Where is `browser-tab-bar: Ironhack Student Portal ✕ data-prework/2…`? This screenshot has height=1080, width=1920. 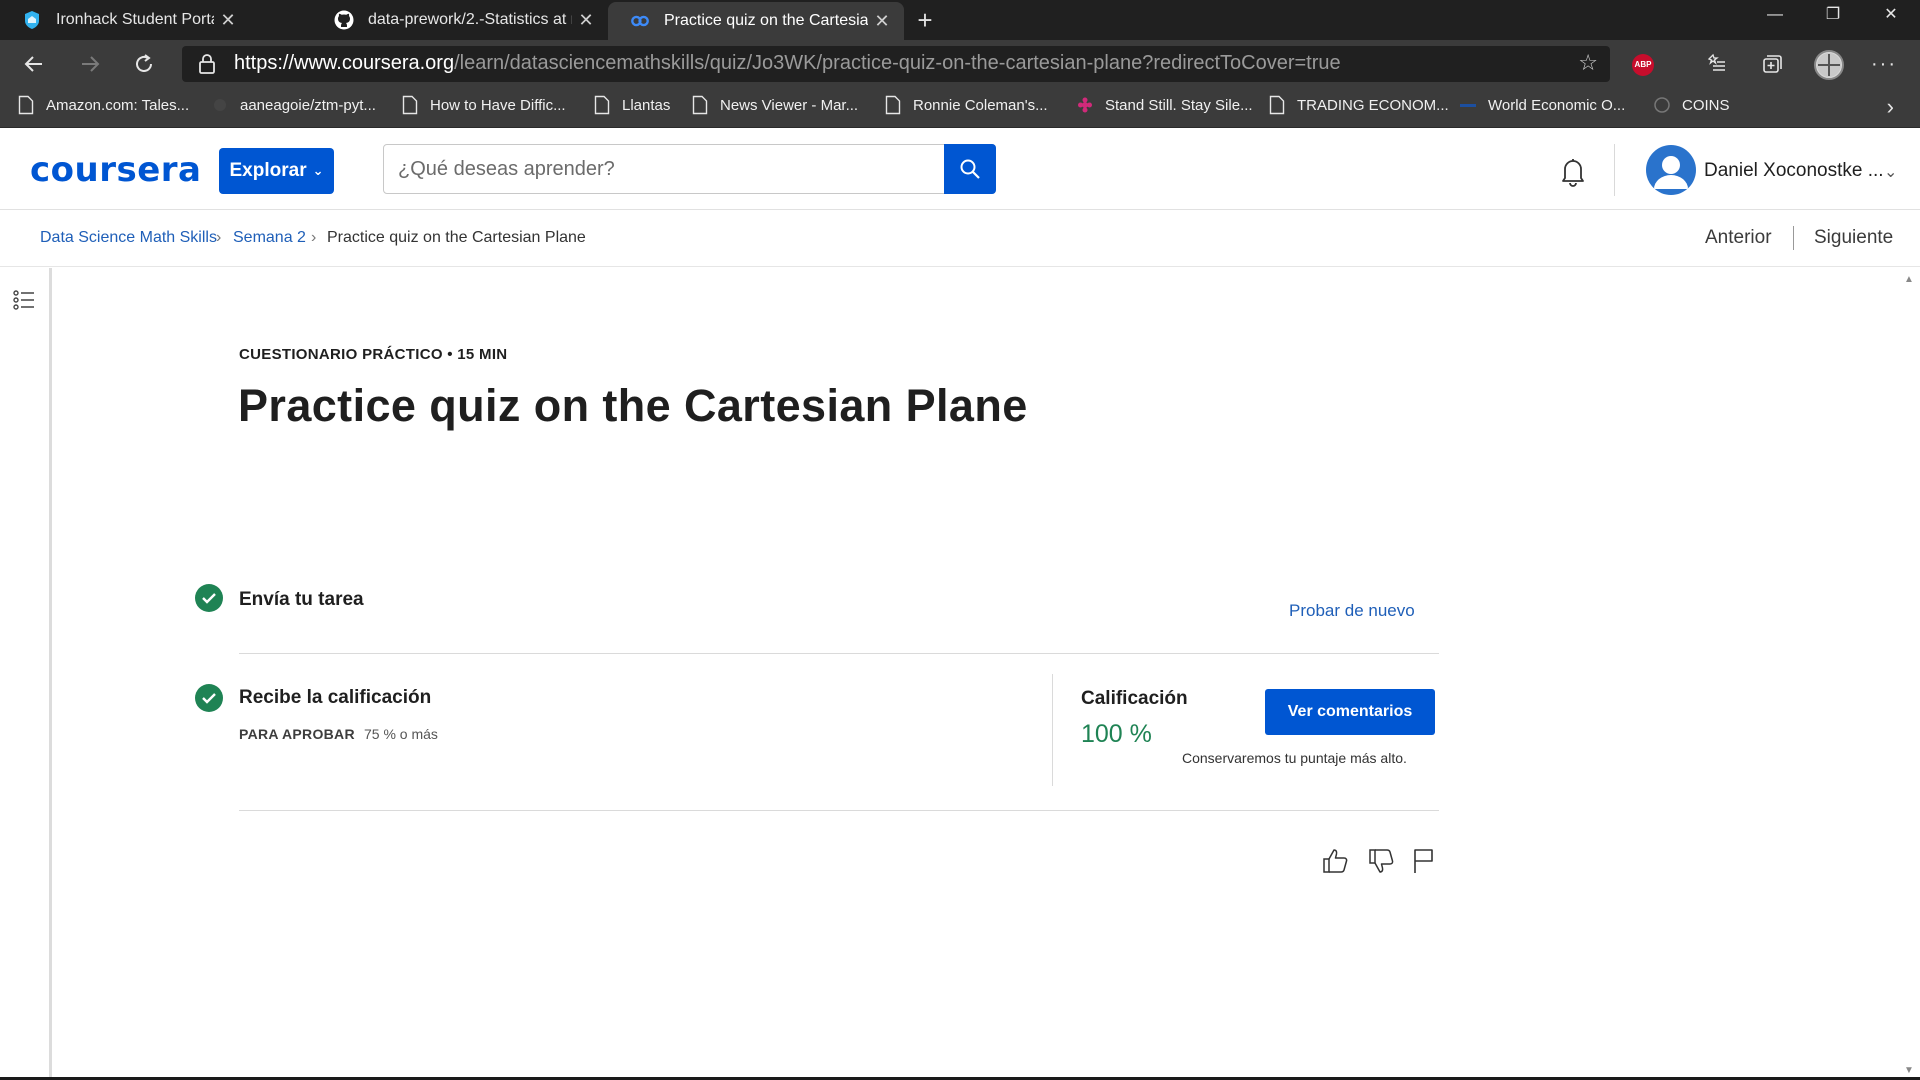
browser-tab-bar: Ironhack Student Portal ✕ data-prework/2… is located at coordinates (960, 20).